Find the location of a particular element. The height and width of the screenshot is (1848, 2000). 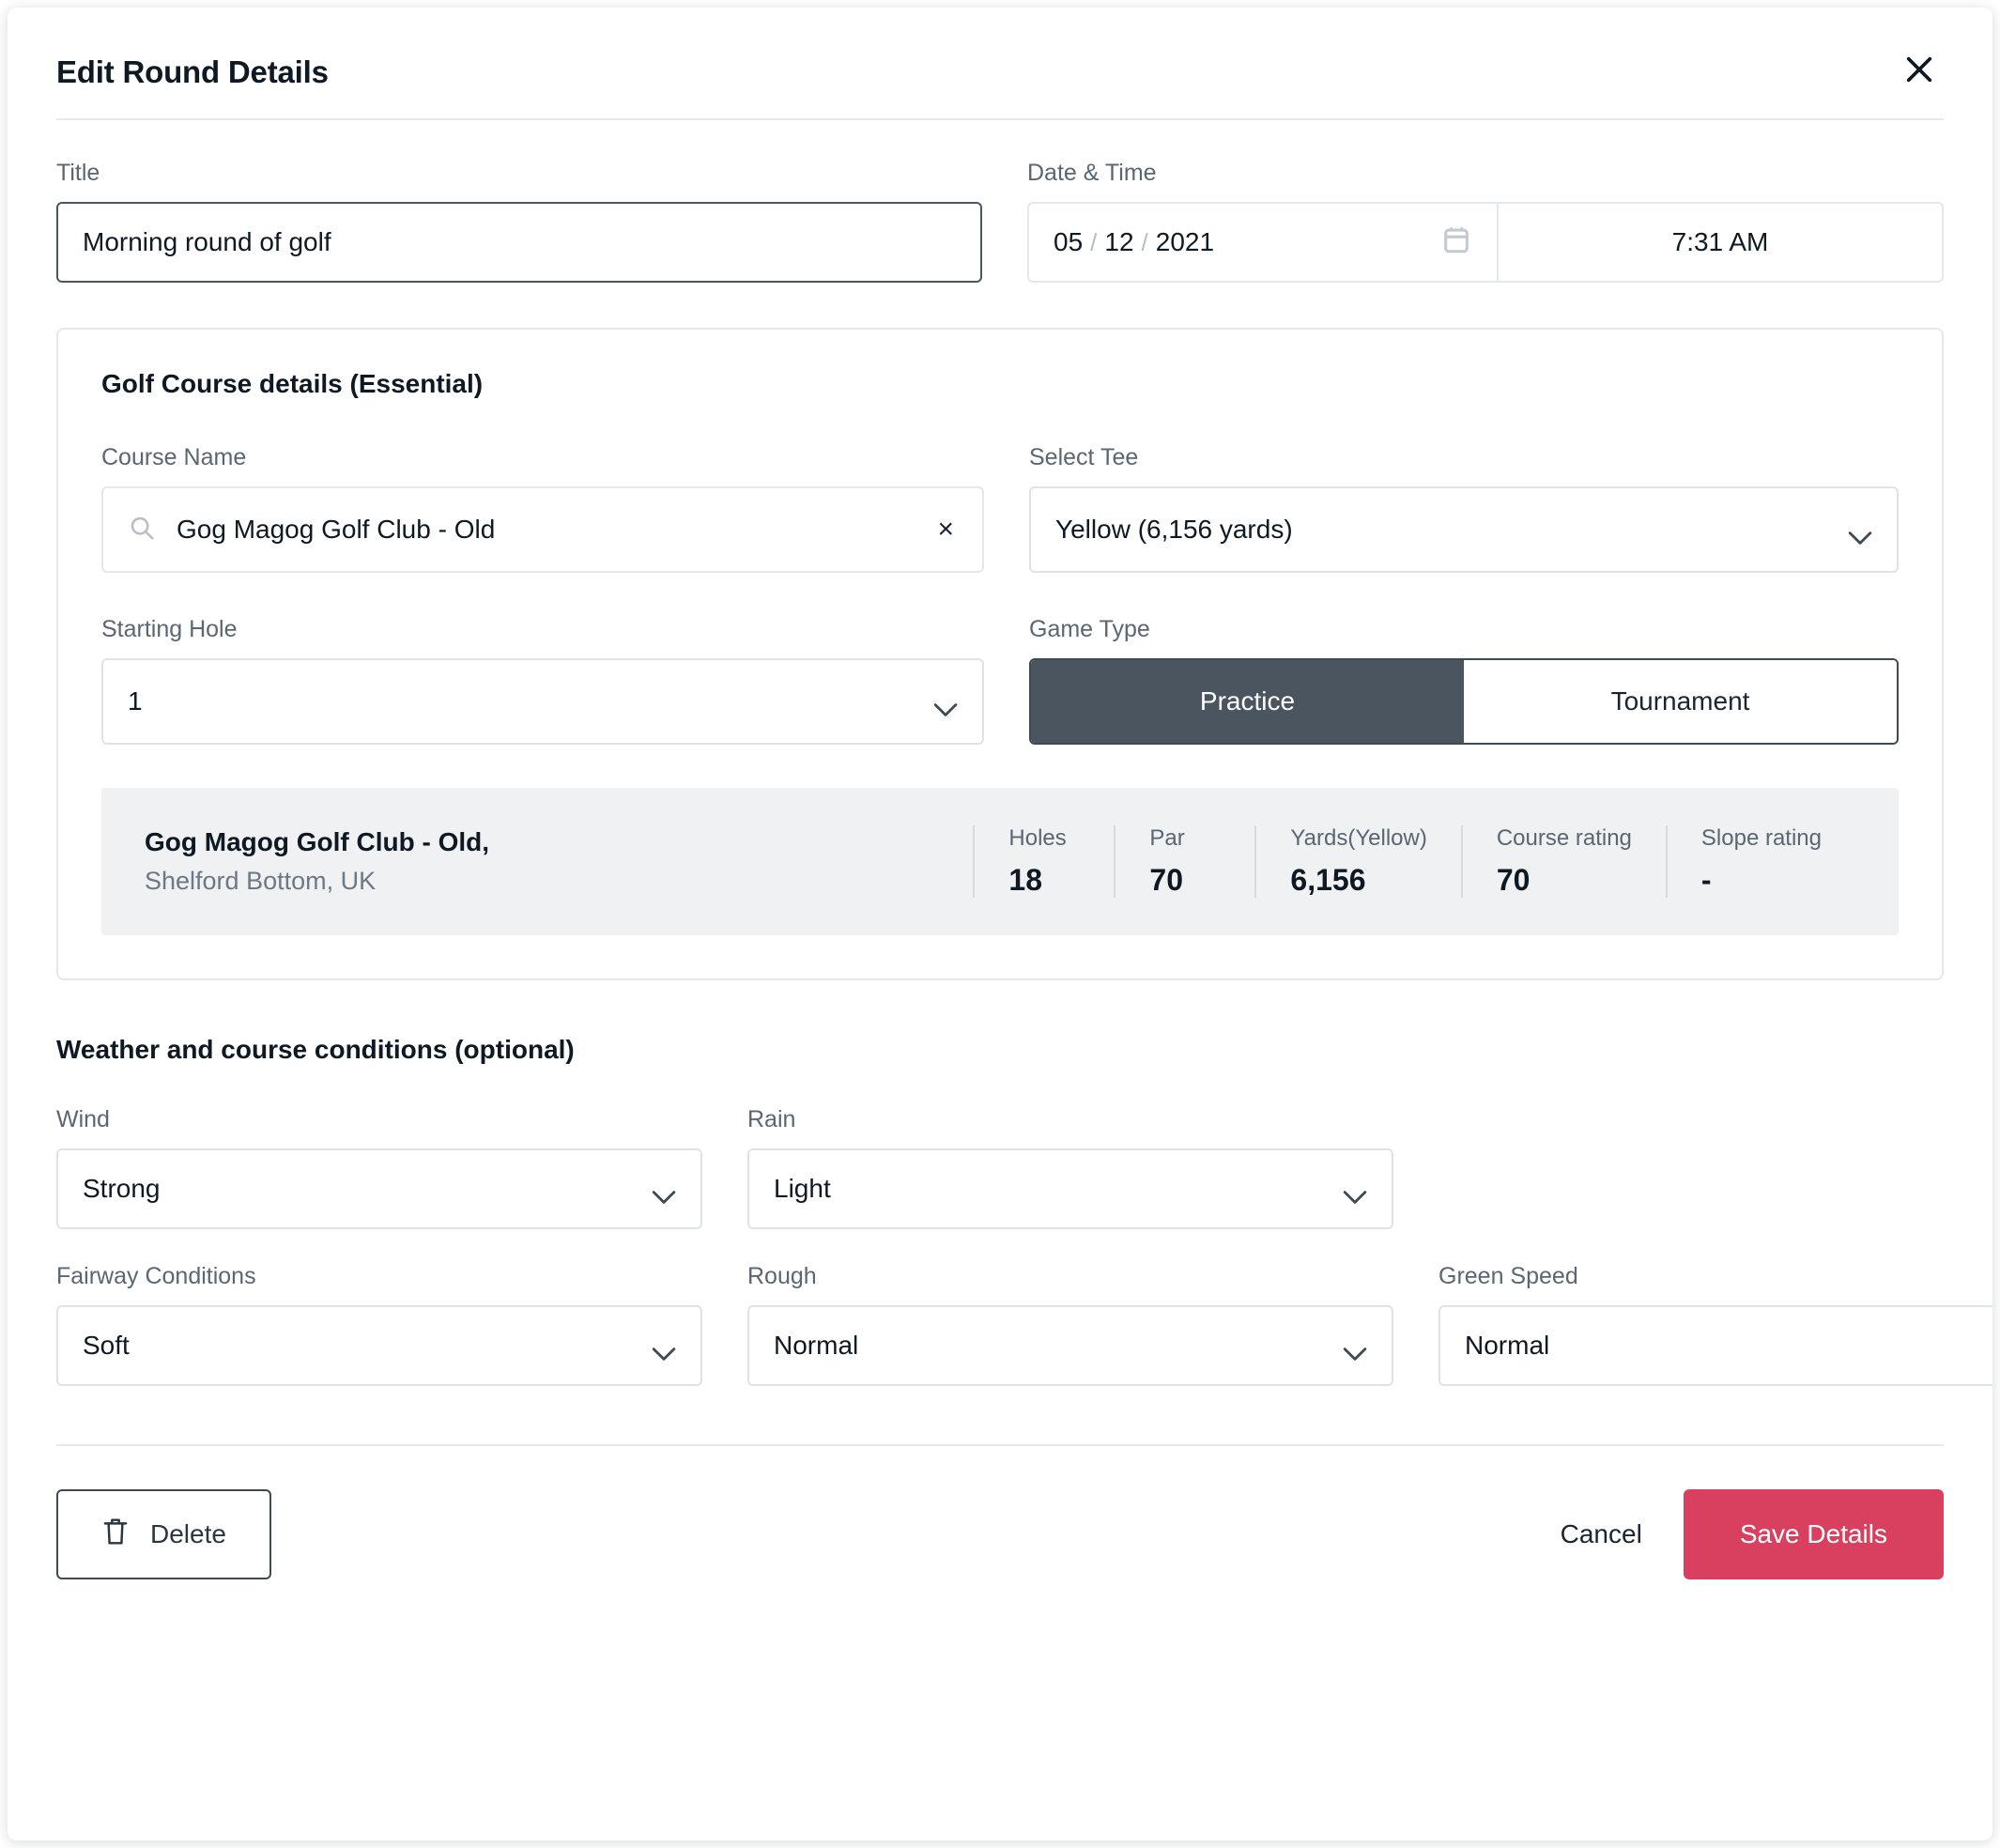

wind-value: Strong is located at coordinates (122, 1188).